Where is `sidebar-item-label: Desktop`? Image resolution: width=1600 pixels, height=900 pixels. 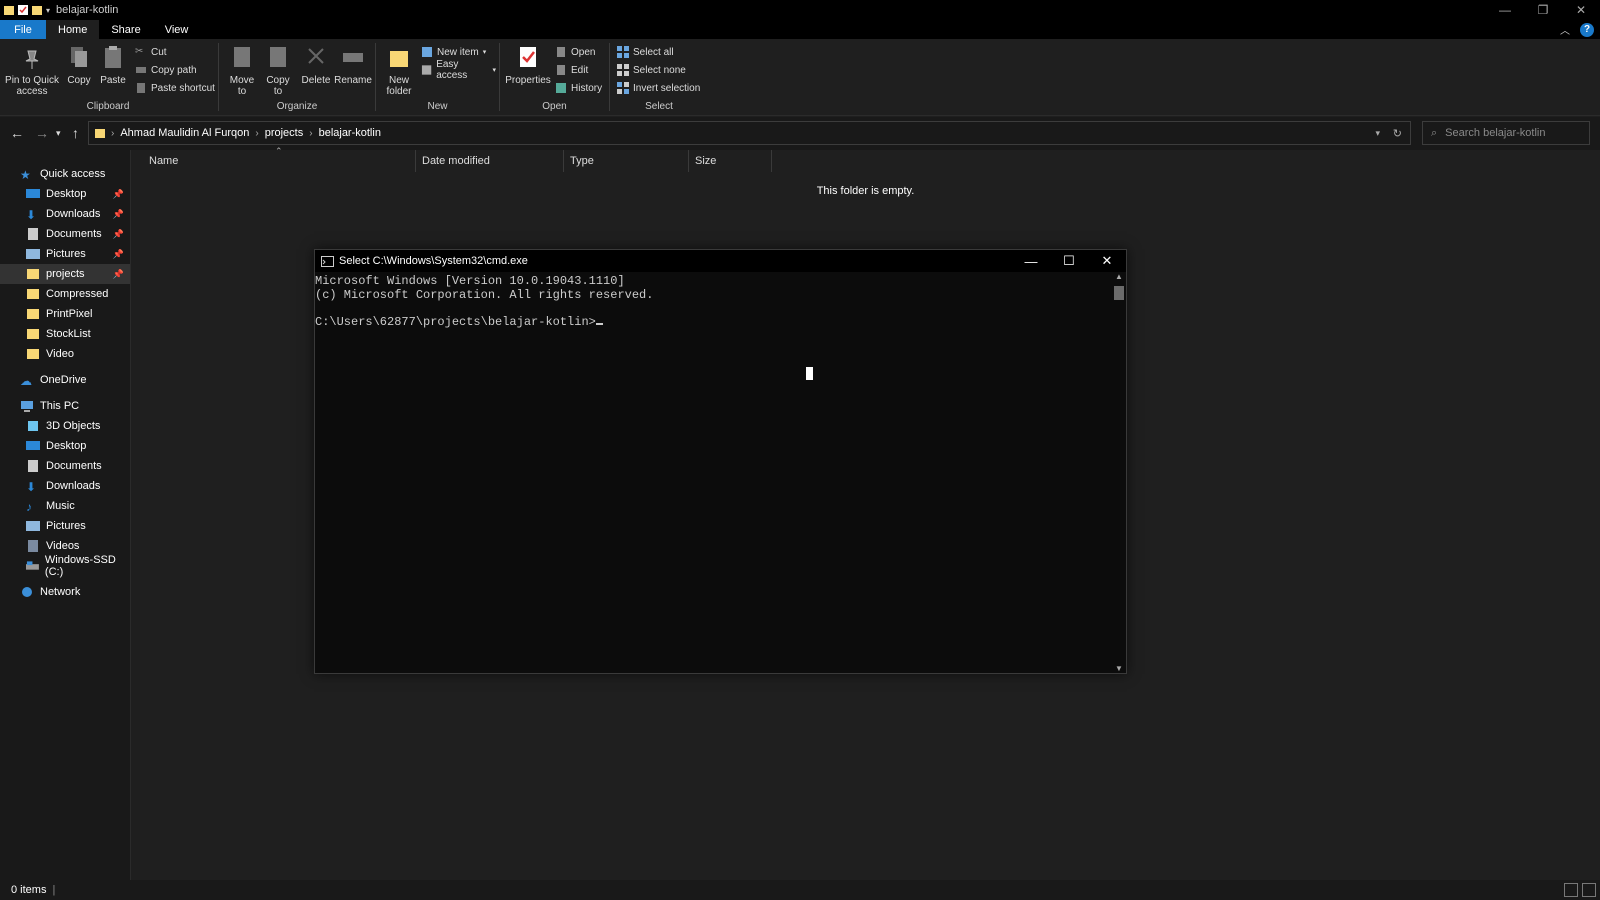
sidebar-item-label: Desktop is located at coordinates (66, 194).